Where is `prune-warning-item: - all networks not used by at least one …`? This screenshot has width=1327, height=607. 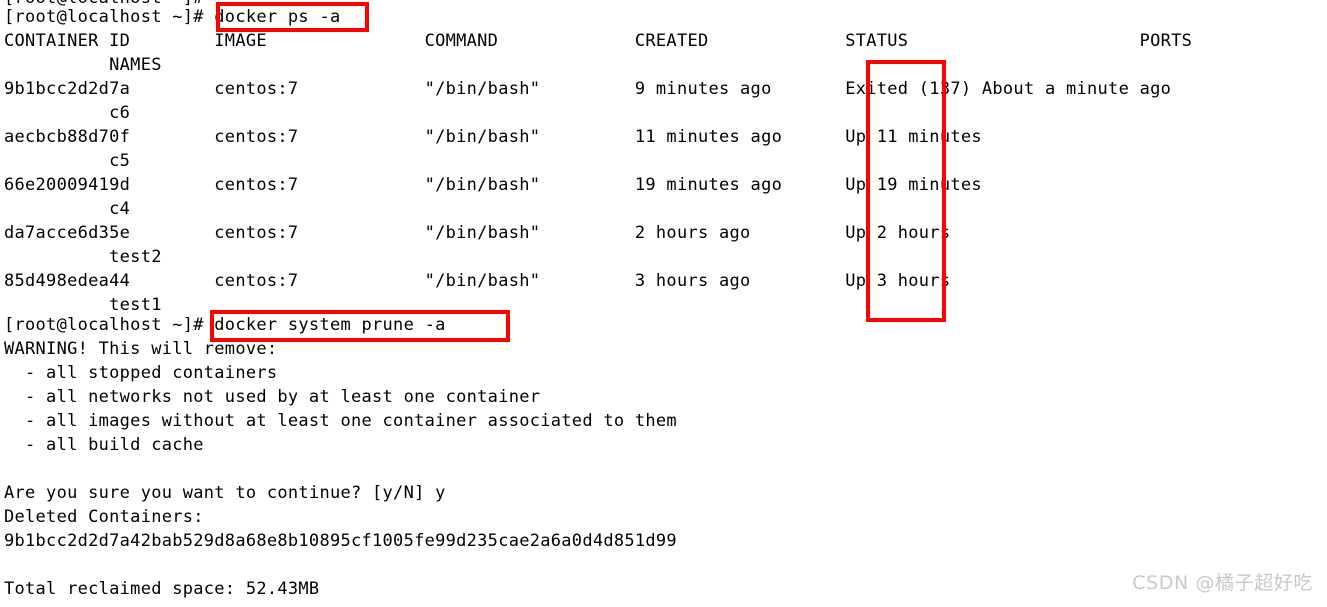 prune-warning-item: - all networks not used by at least one … is located at coordinates (272, 397).